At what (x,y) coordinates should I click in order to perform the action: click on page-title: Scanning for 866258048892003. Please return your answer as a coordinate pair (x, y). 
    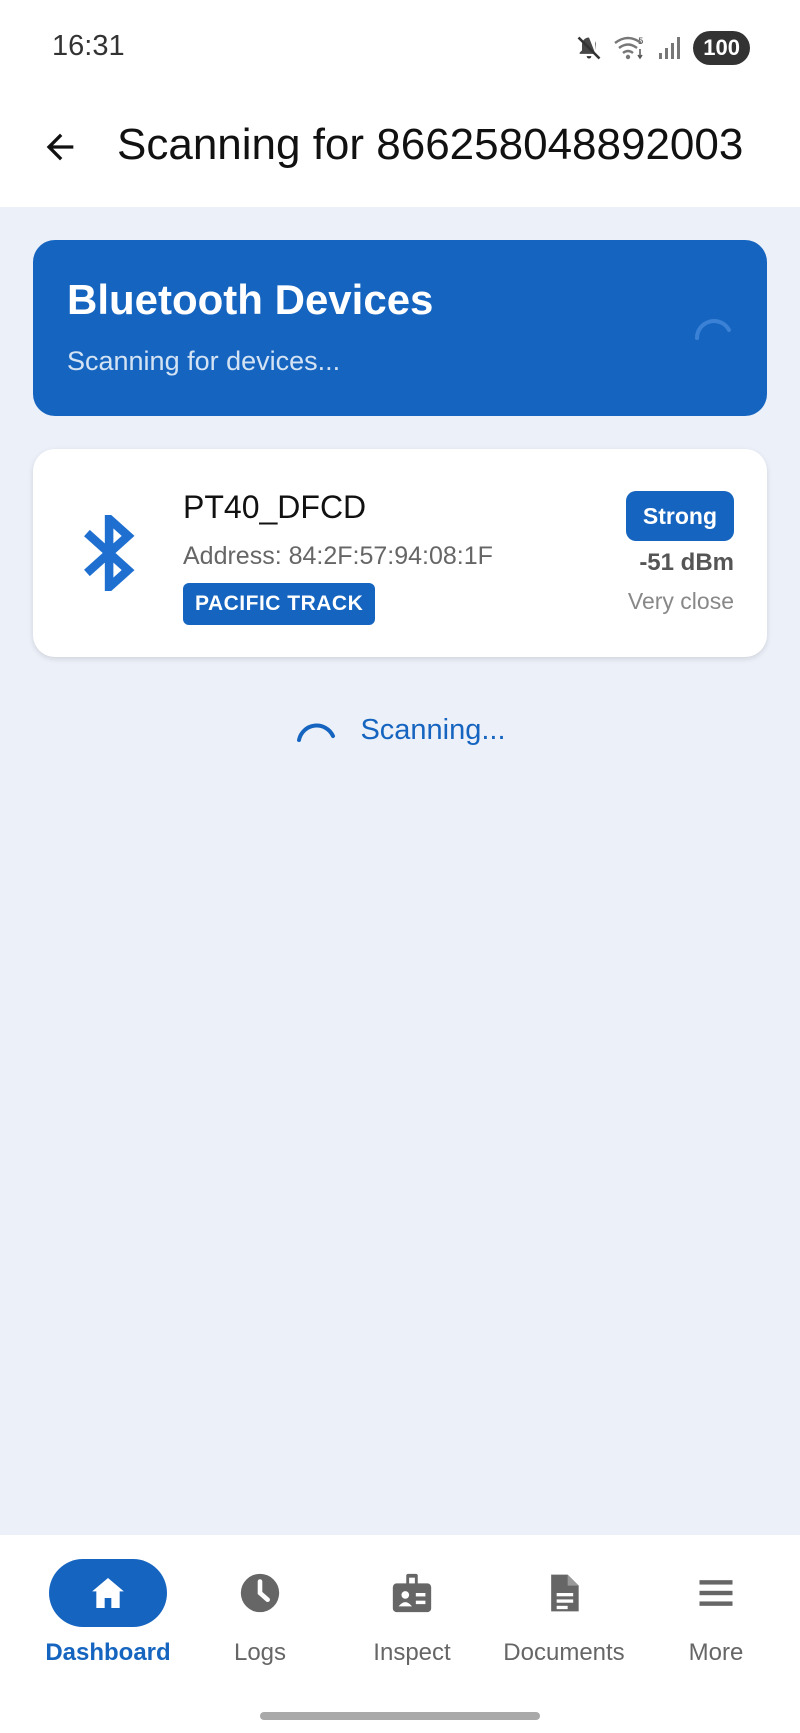
    Looking at the image, I should click on (430, 144).